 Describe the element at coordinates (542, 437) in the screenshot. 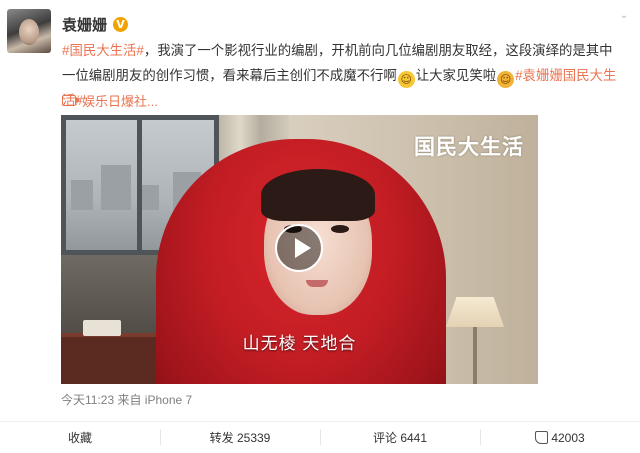

I see `thumb-up-icon` at that location.